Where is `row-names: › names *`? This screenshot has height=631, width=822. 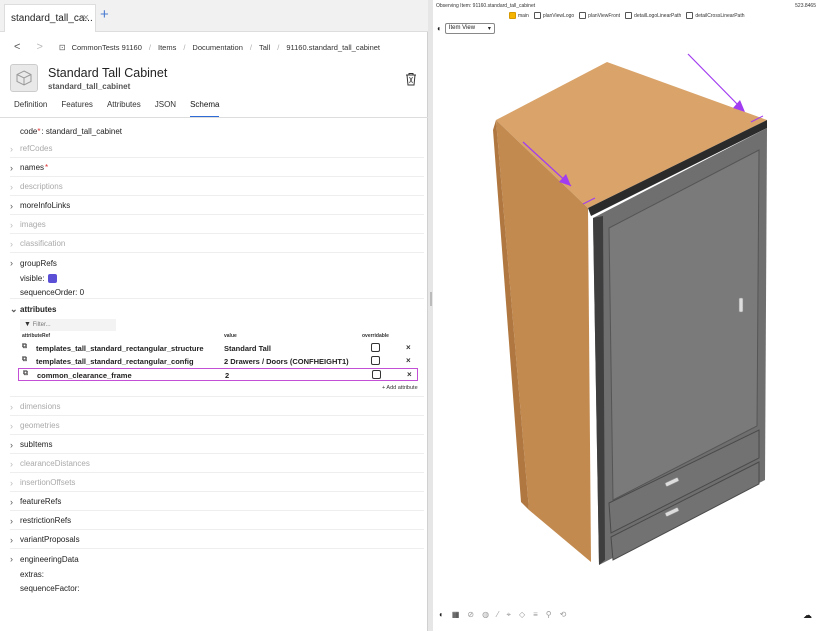
row-names: › names * is located at coordinates (217, 168).